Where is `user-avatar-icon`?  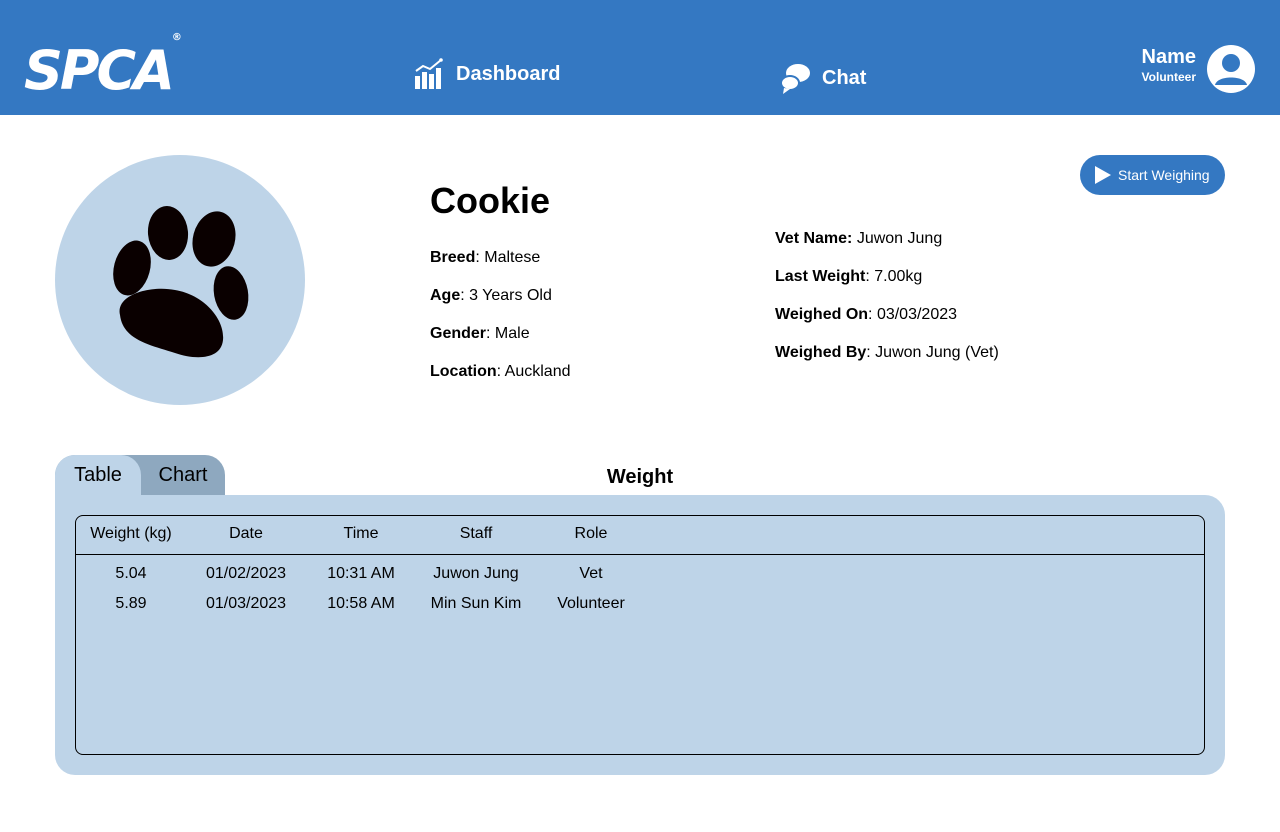
user-avatar-icon is located at coordinates (1231, 69).